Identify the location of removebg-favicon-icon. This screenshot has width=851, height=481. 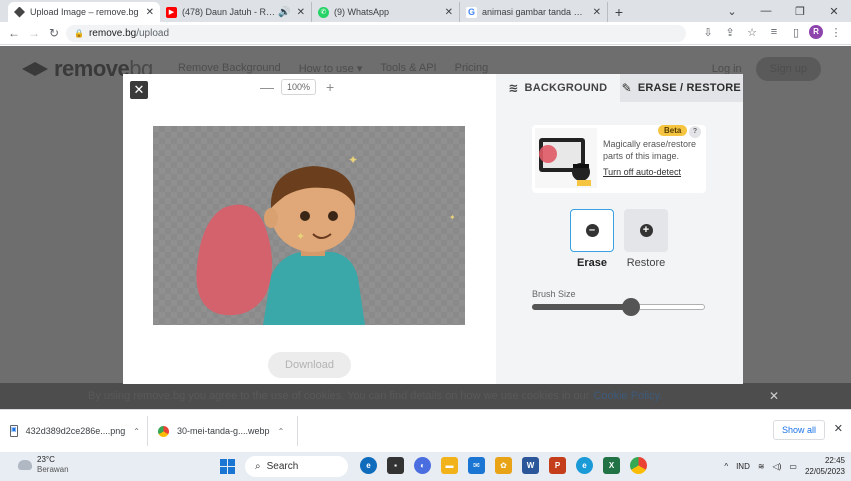
(19, 12).